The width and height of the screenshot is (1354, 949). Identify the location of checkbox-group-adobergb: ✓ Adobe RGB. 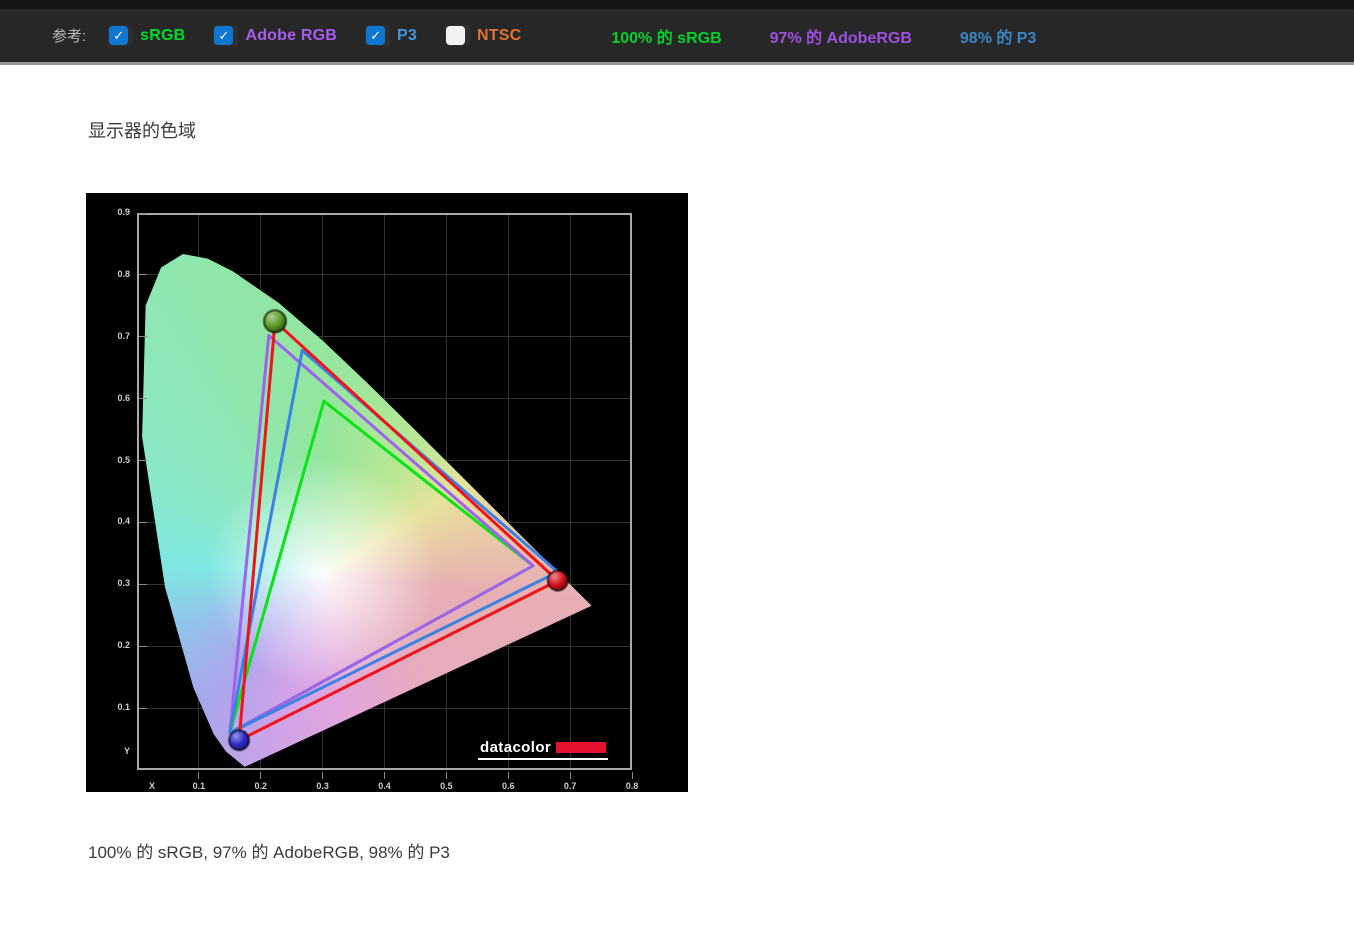
(275, 35).